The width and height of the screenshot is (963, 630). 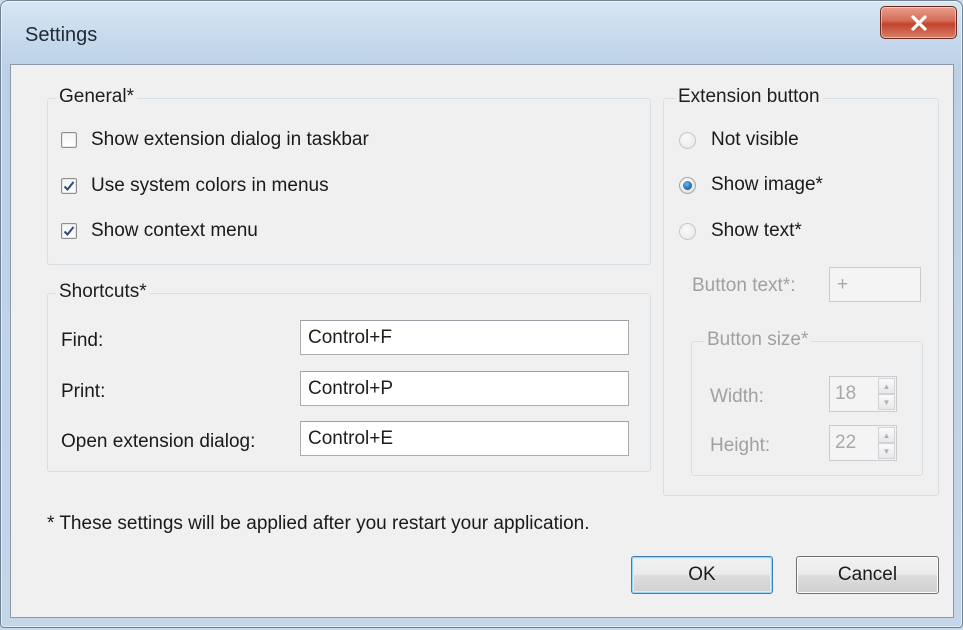 I want to click on shortcuts-legend: Shortcuts*, so click(x=103, y=292).